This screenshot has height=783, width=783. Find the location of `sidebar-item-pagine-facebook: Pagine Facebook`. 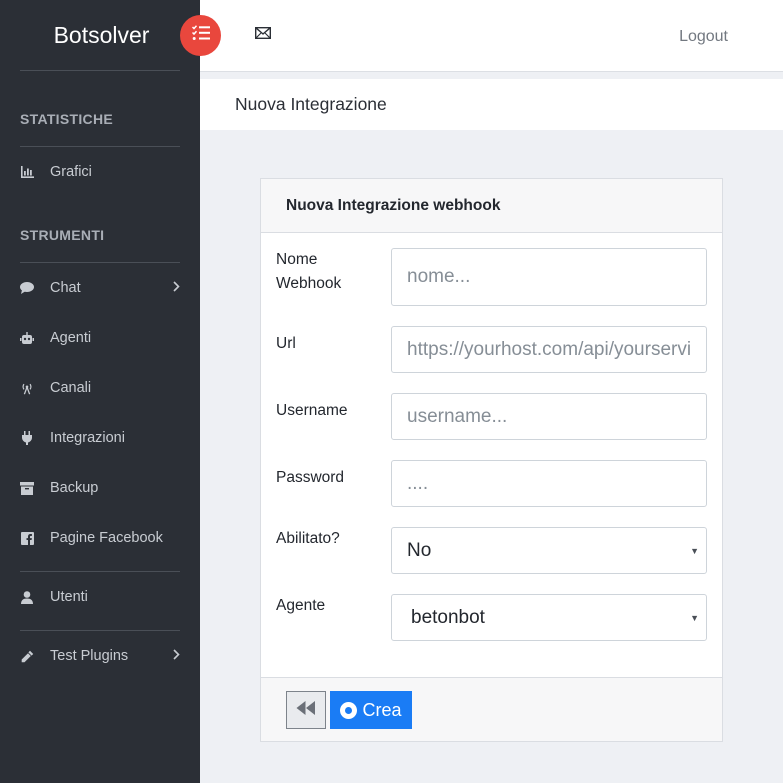

sidebar-item-pagine-facebook: Pagine Facebook is located at coordinates (100, 538).